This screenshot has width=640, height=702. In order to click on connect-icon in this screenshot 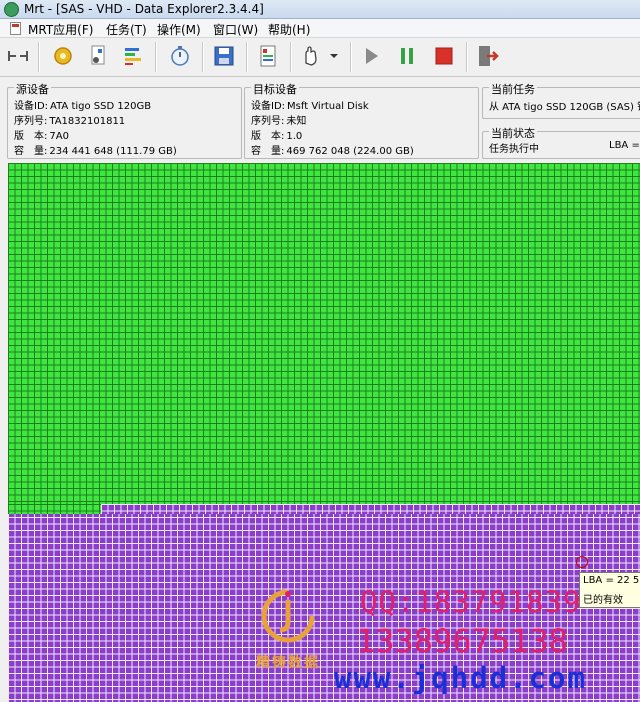, I will do `click(18, 56)`.